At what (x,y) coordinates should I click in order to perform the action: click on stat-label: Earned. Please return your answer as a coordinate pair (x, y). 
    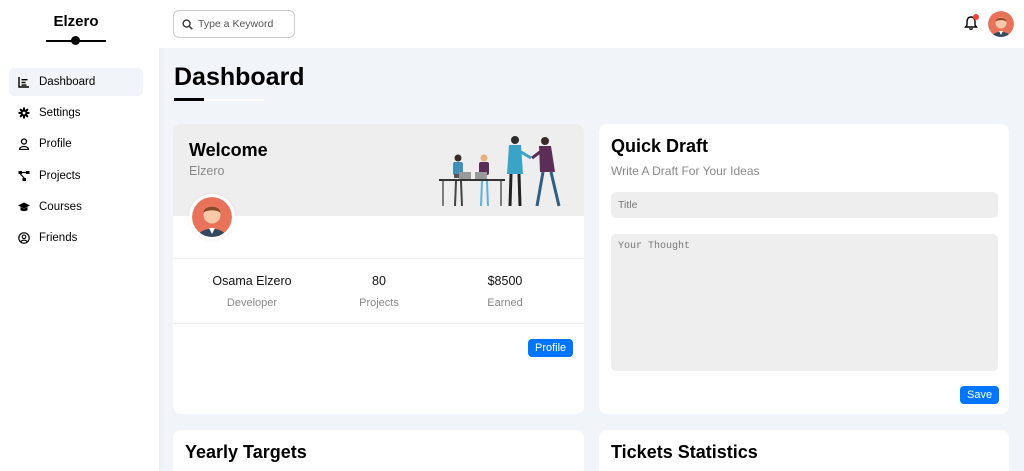
    Looking at the image, I should click on (505, 303).